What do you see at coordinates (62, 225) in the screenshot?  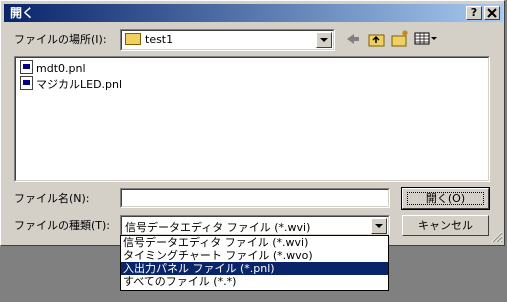 I see `filetype-label: ファイルの種類(T):` at bounding box center [62, 225].